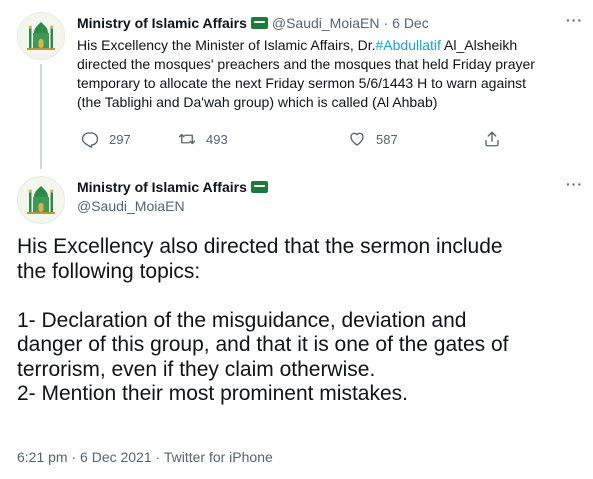 This screenshot has width=593, height=479. Describe the element at coordinates (292, 140) in the screenshot. I see `tweet-actions: 297 493 587` at that location.